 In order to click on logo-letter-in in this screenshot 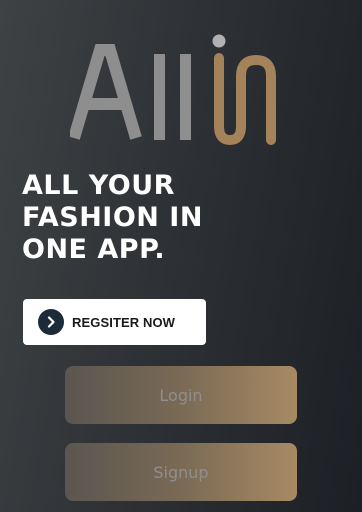, I will do `click(245, 99)`.